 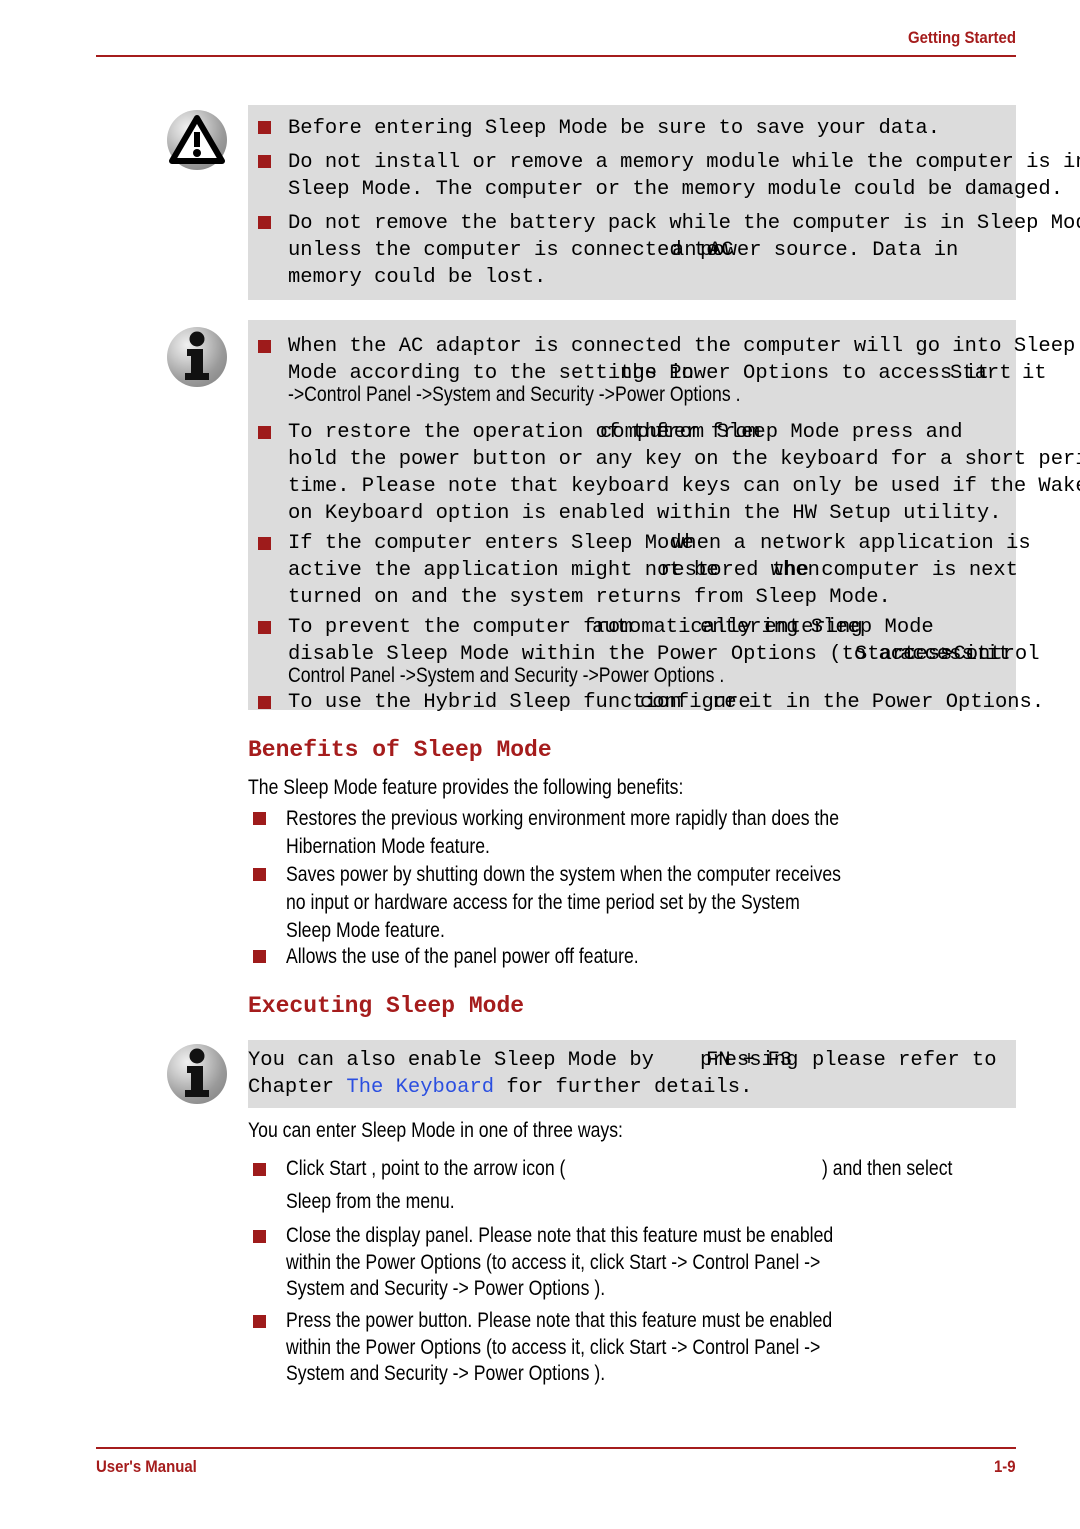 I want to click on info-b1-l2-tail: it, so click(x=1034, y=373).